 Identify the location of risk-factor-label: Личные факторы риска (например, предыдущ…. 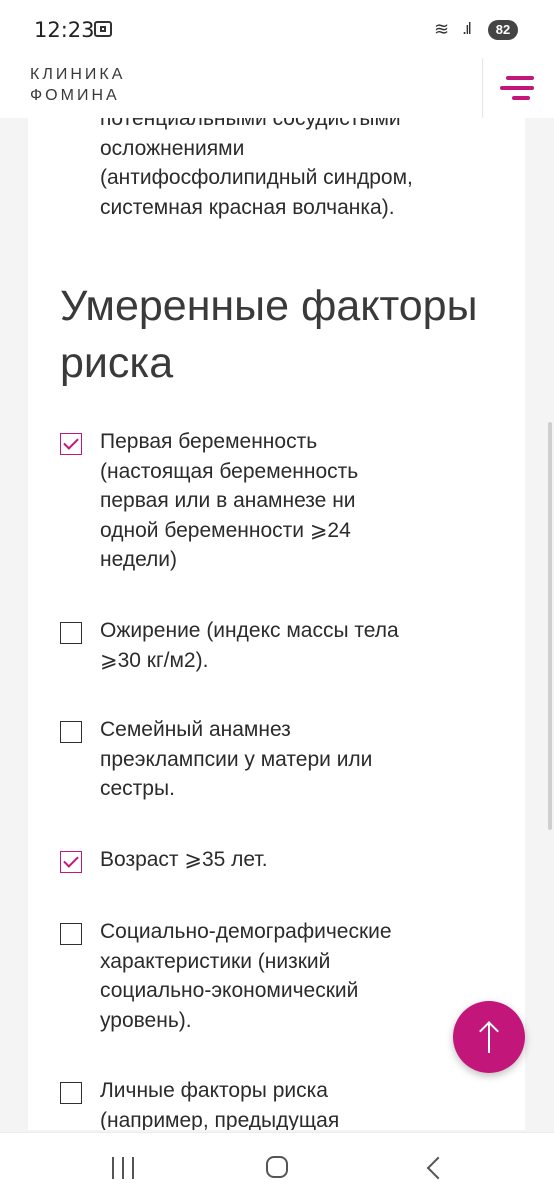
(260, 1103).